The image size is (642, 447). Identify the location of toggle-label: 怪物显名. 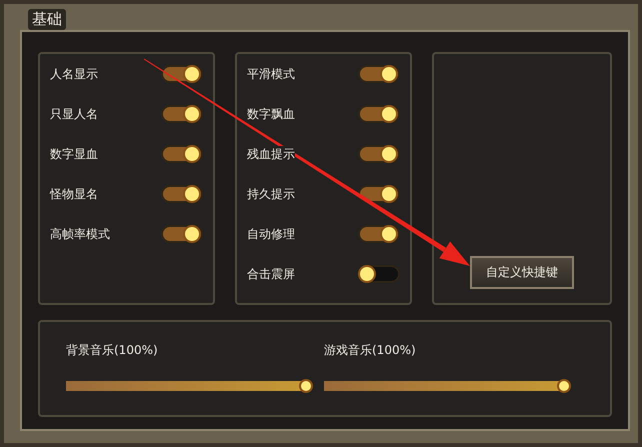
(74, 194).